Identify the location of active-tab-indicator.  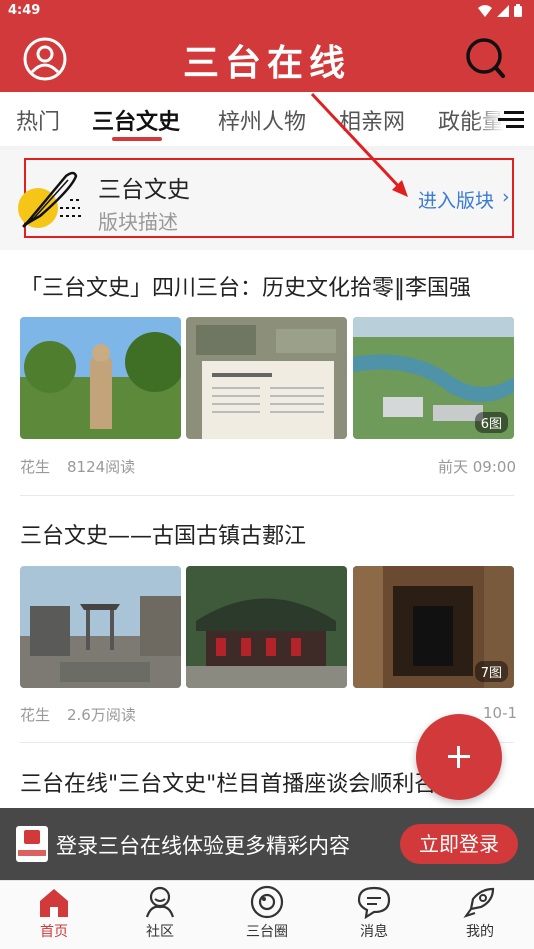
(137, 139).